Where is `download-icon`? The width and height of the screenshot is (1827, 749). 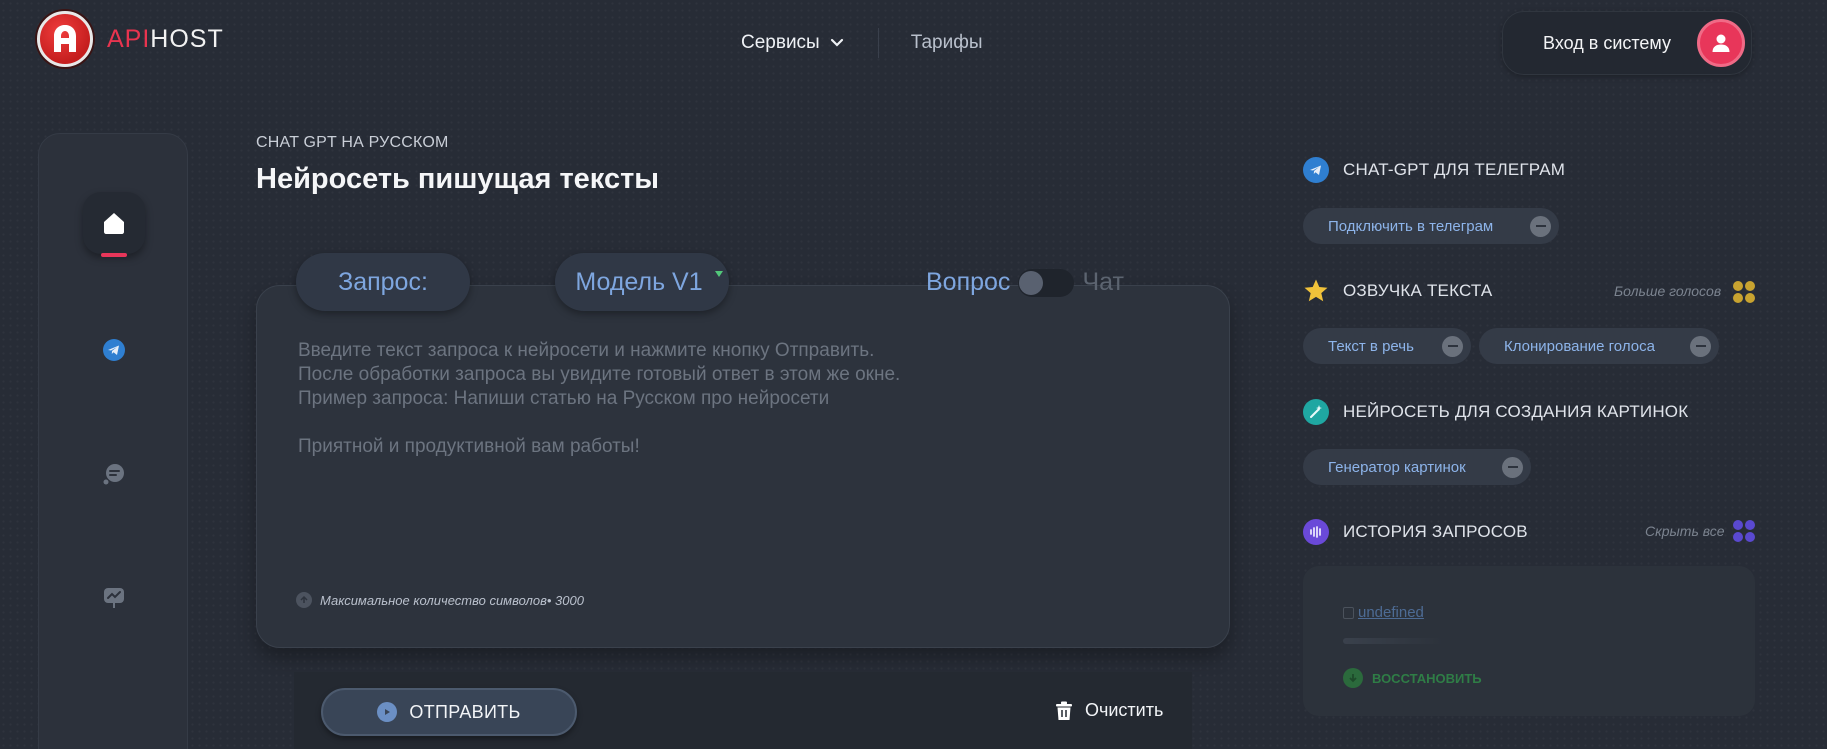 download-icon is located at coordinates (1353, 678).